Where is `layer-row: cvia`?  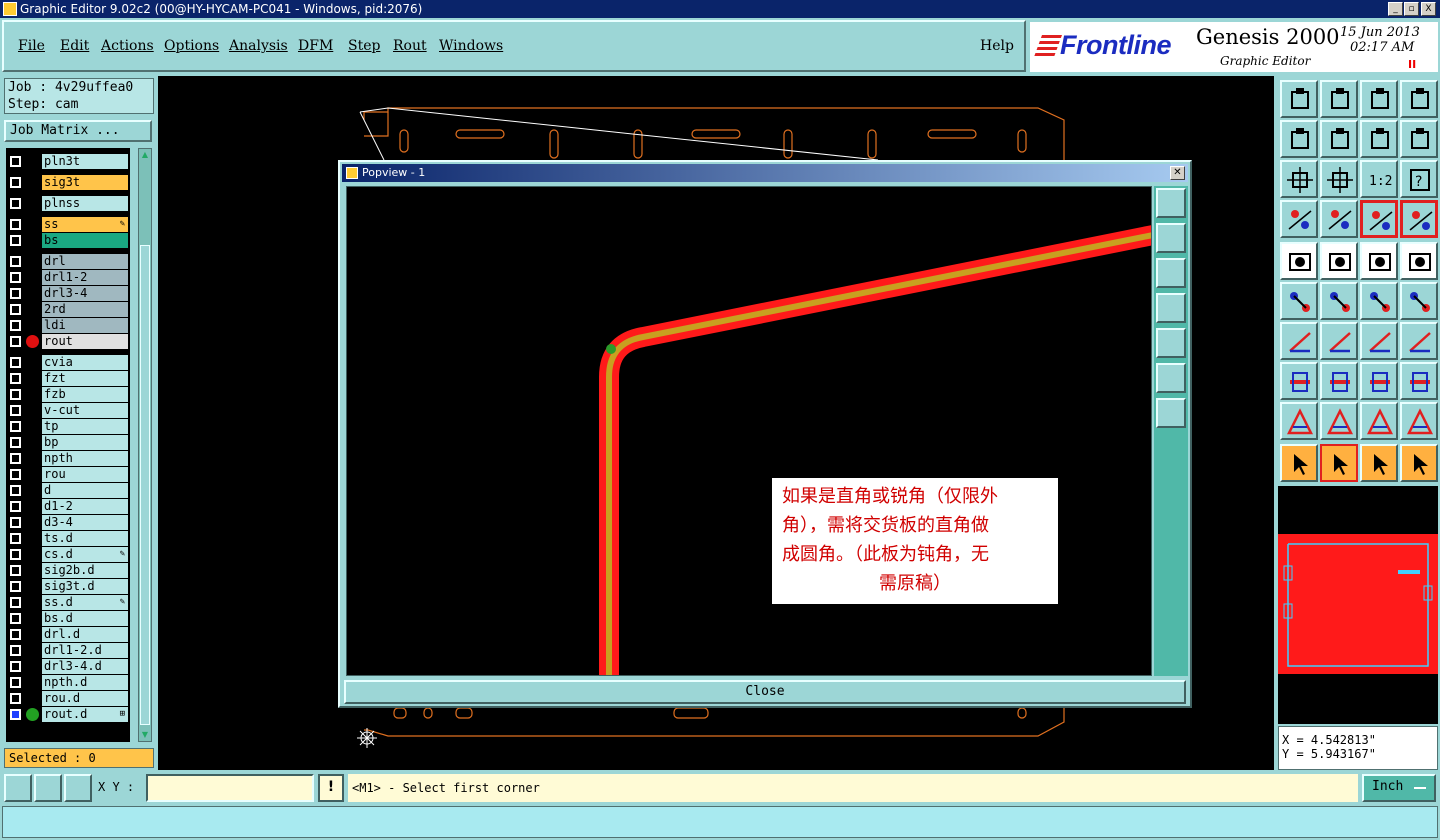
layer-row: cvia is located at coordinates (68, 362).